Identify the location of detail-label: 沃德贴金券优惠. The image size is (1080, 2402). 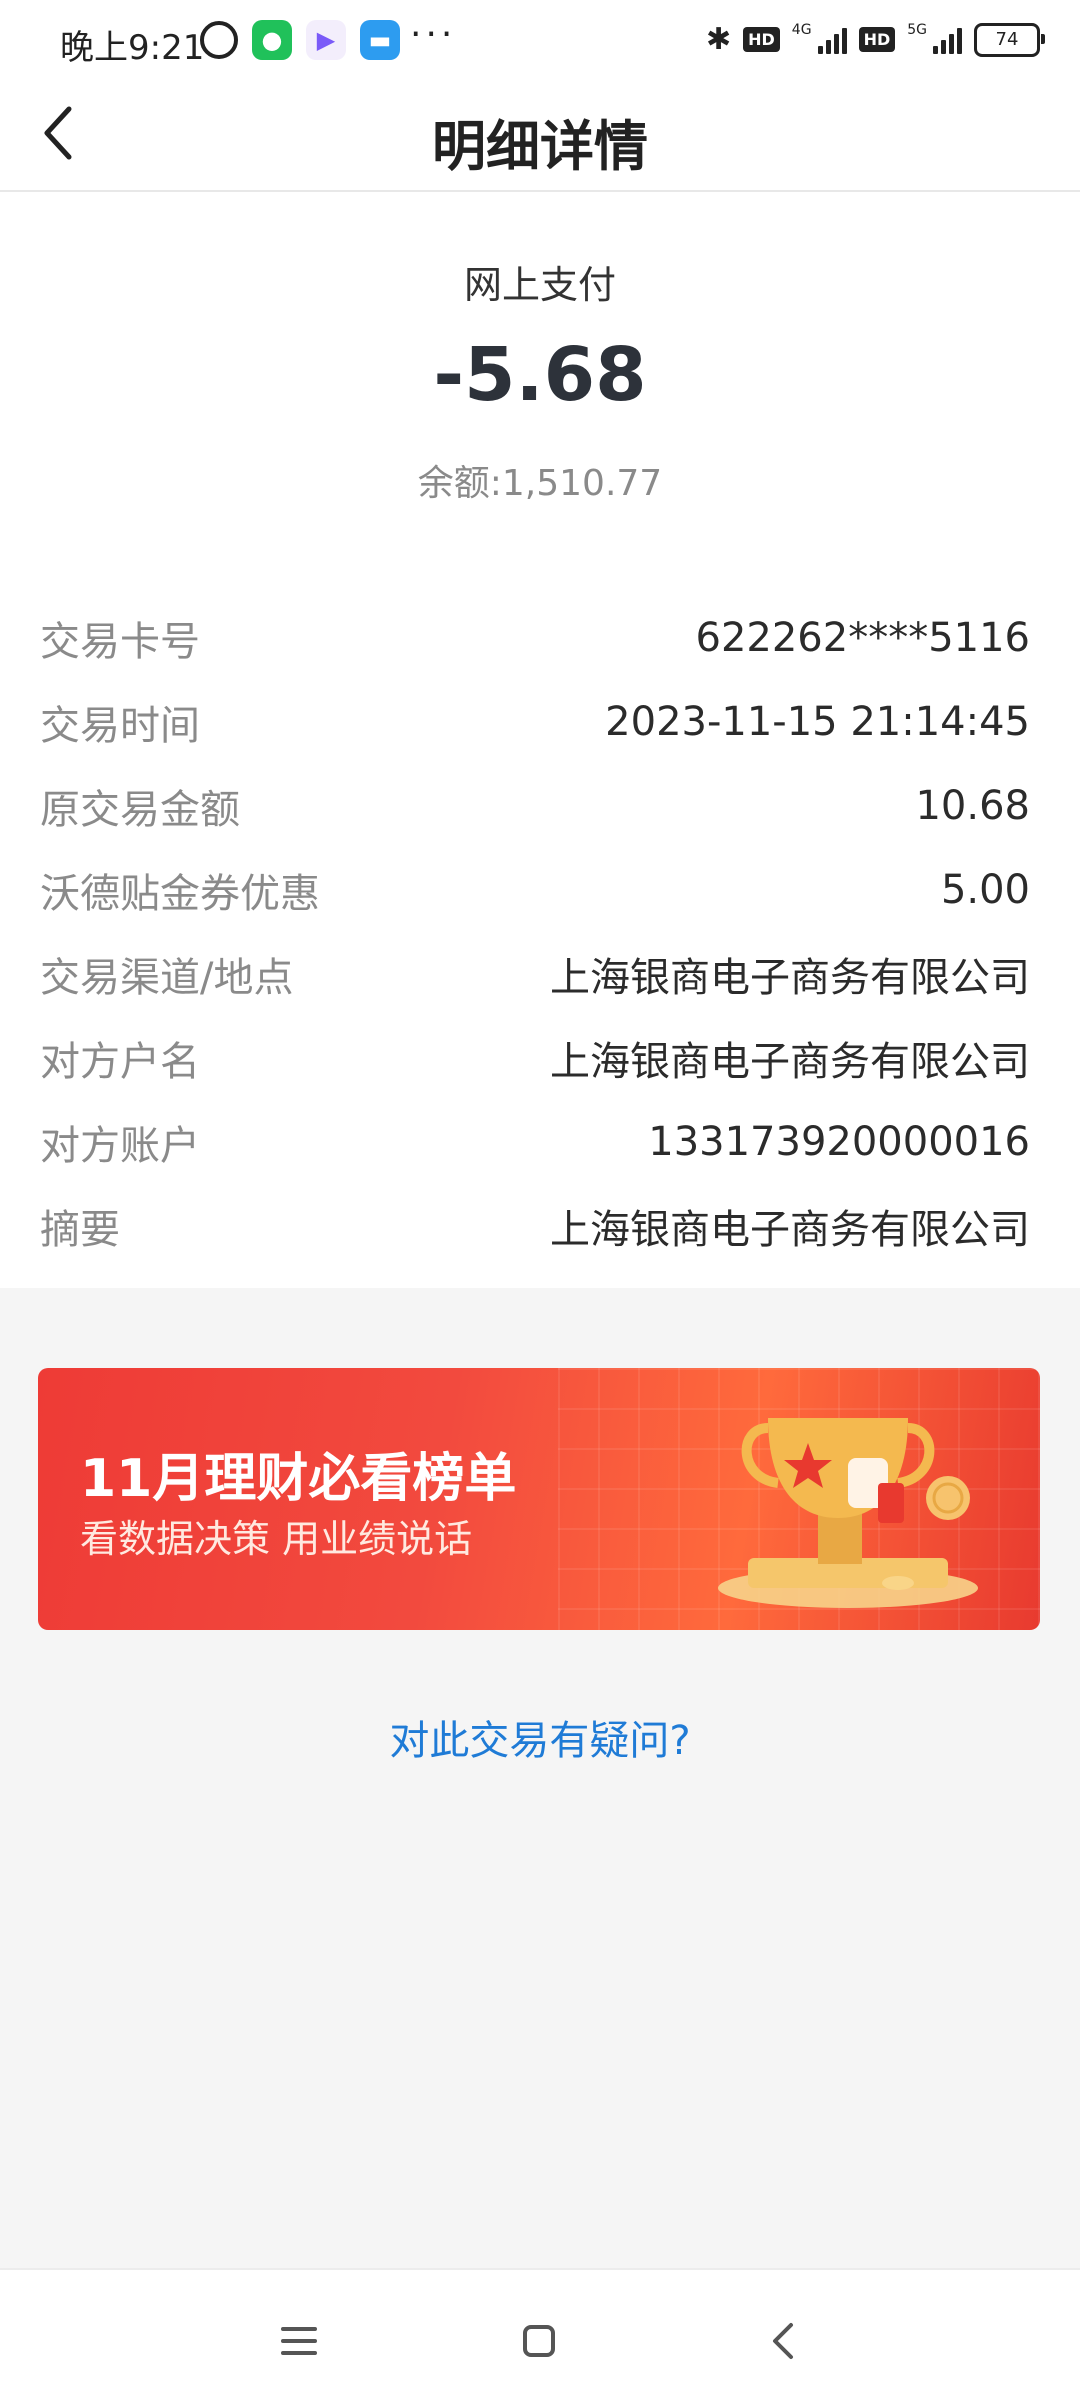
(180, 894).